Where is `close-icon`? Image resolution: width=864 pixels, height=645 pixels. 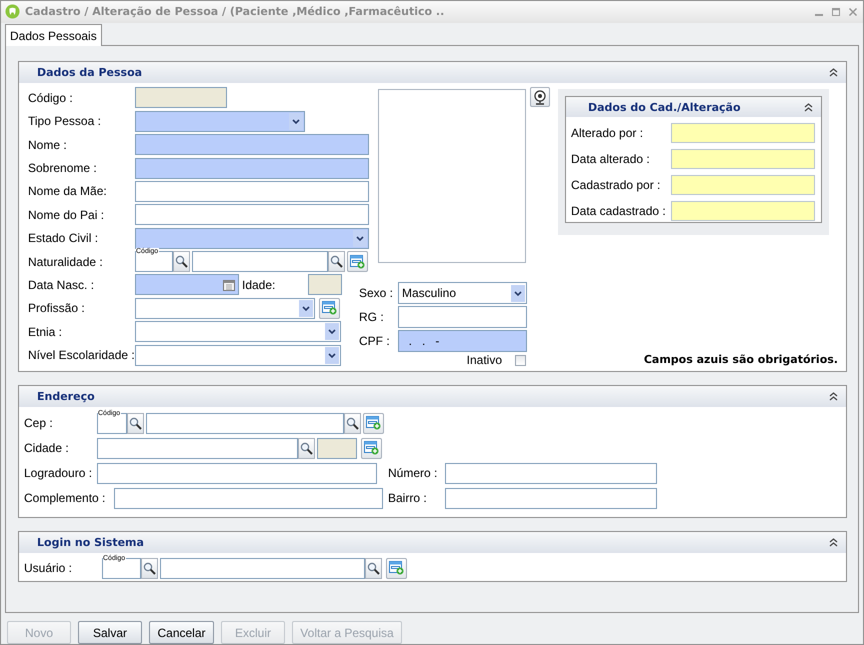
close-icon is located at coordinates (853, 12).